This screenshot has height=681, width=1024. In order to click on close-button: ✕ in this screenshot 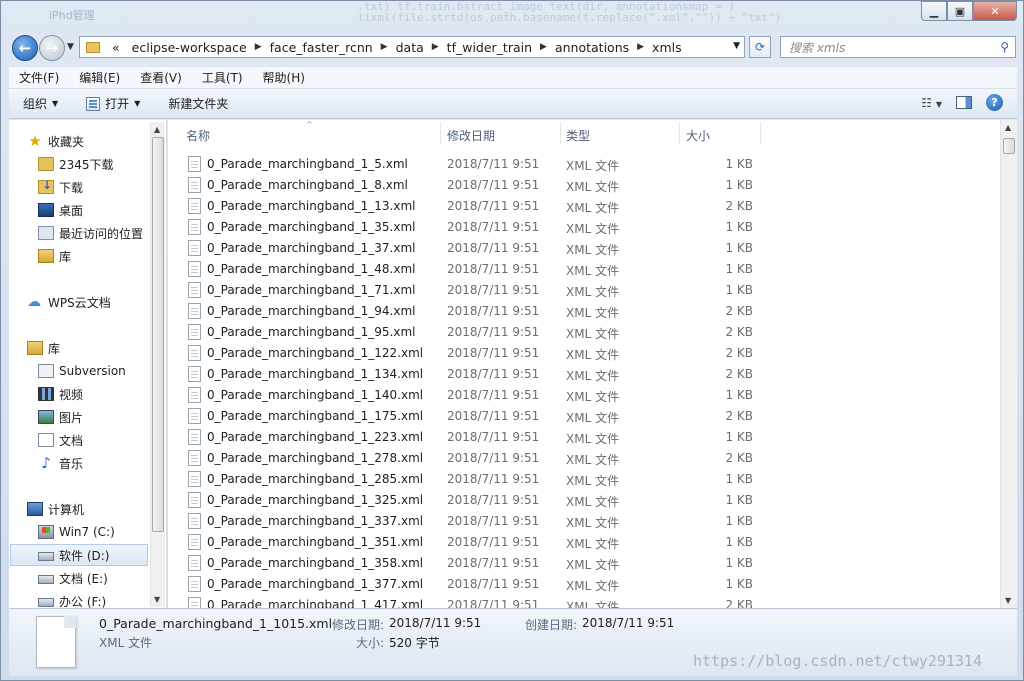, I will do `click(995, 11)`.